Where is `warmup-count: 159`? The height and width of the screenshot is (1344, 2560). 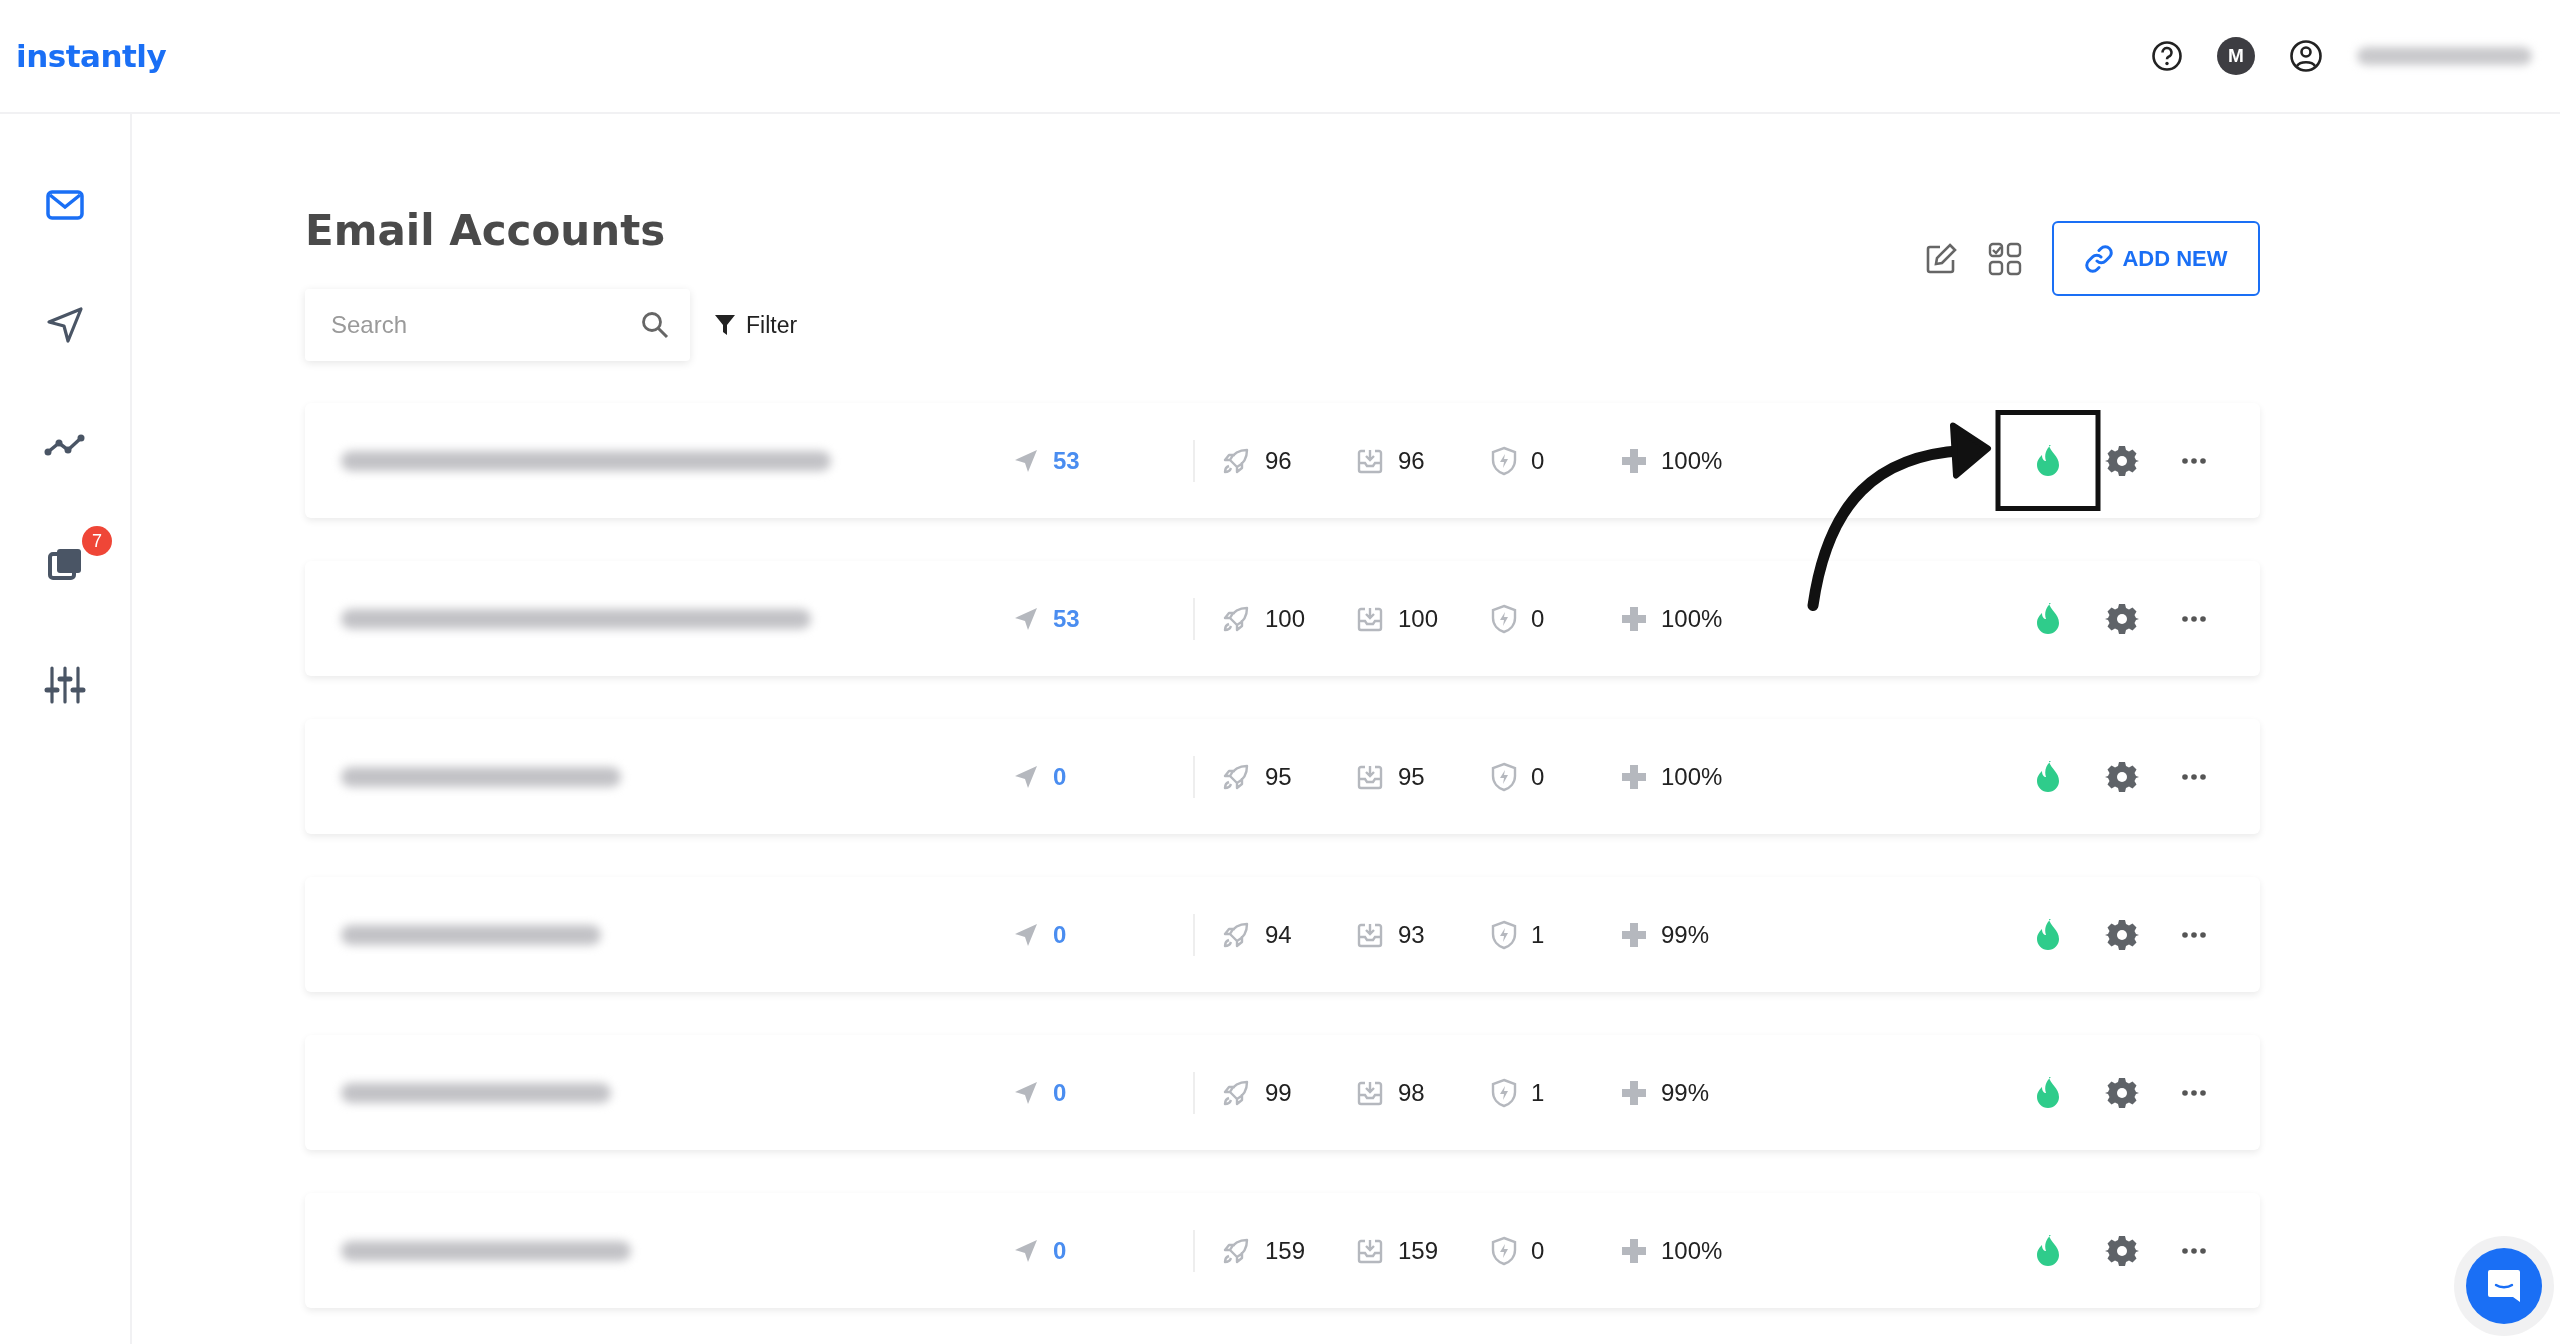
warmup-count: 159 is located at coordinates (1285, 1250).